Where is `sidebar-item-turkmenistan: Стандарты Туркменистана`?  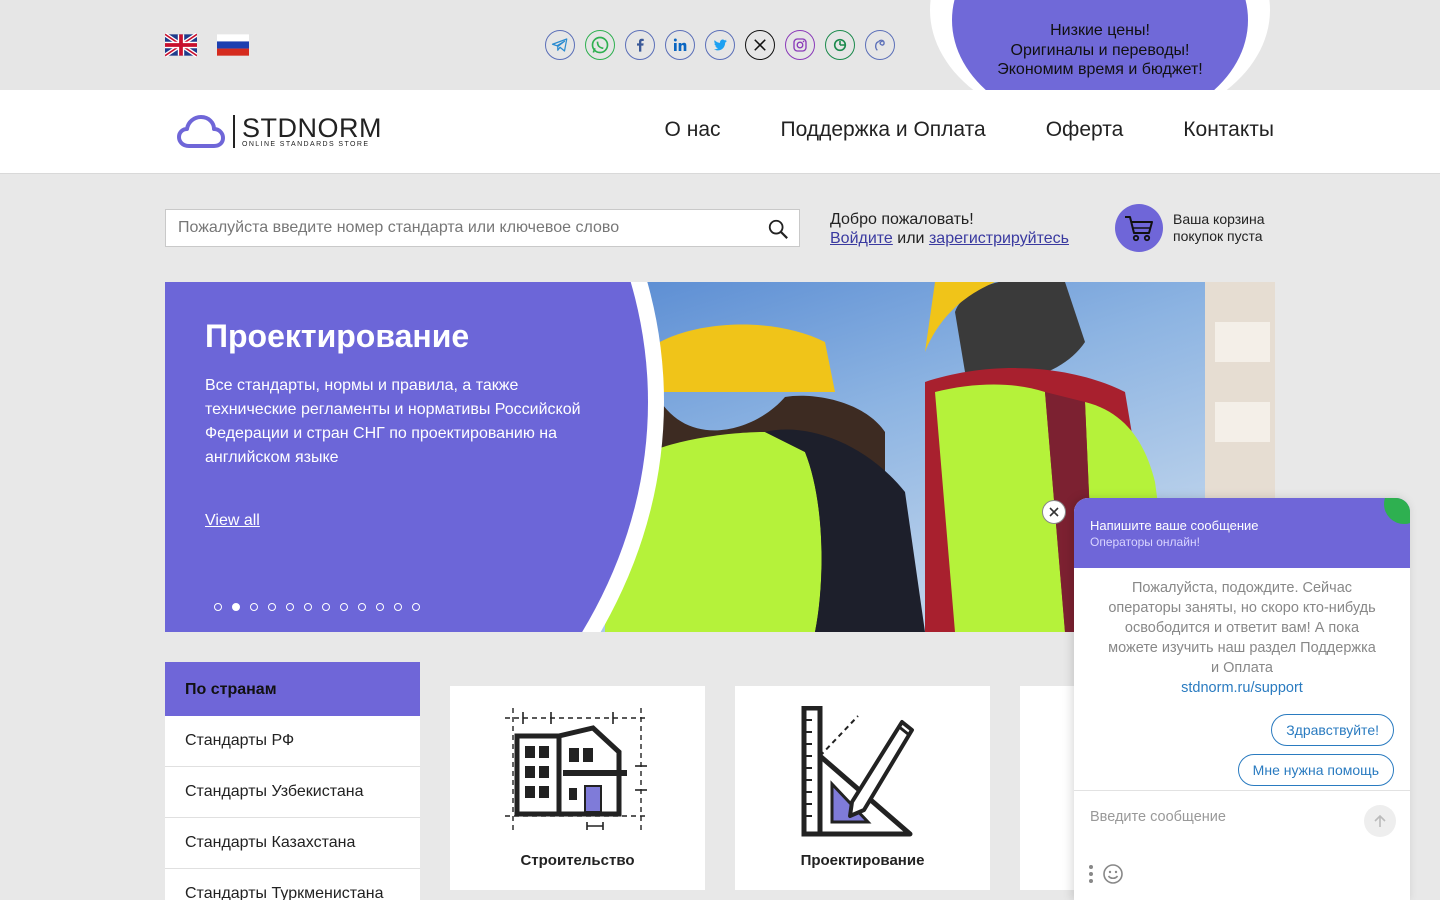
sidebar-item-turkmenistan: Стандарты Туркменистана is located at coordinates (292, 884).